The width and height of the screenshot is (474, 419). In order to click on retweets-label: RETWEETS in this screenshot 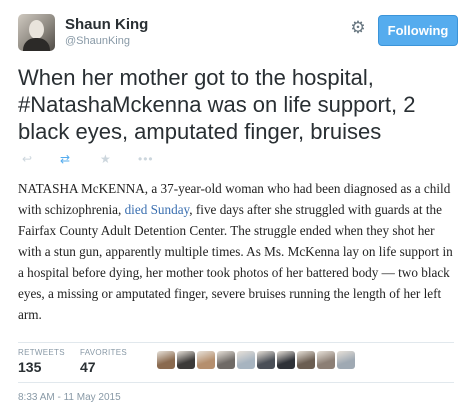, I will do `click(41, 352)`.